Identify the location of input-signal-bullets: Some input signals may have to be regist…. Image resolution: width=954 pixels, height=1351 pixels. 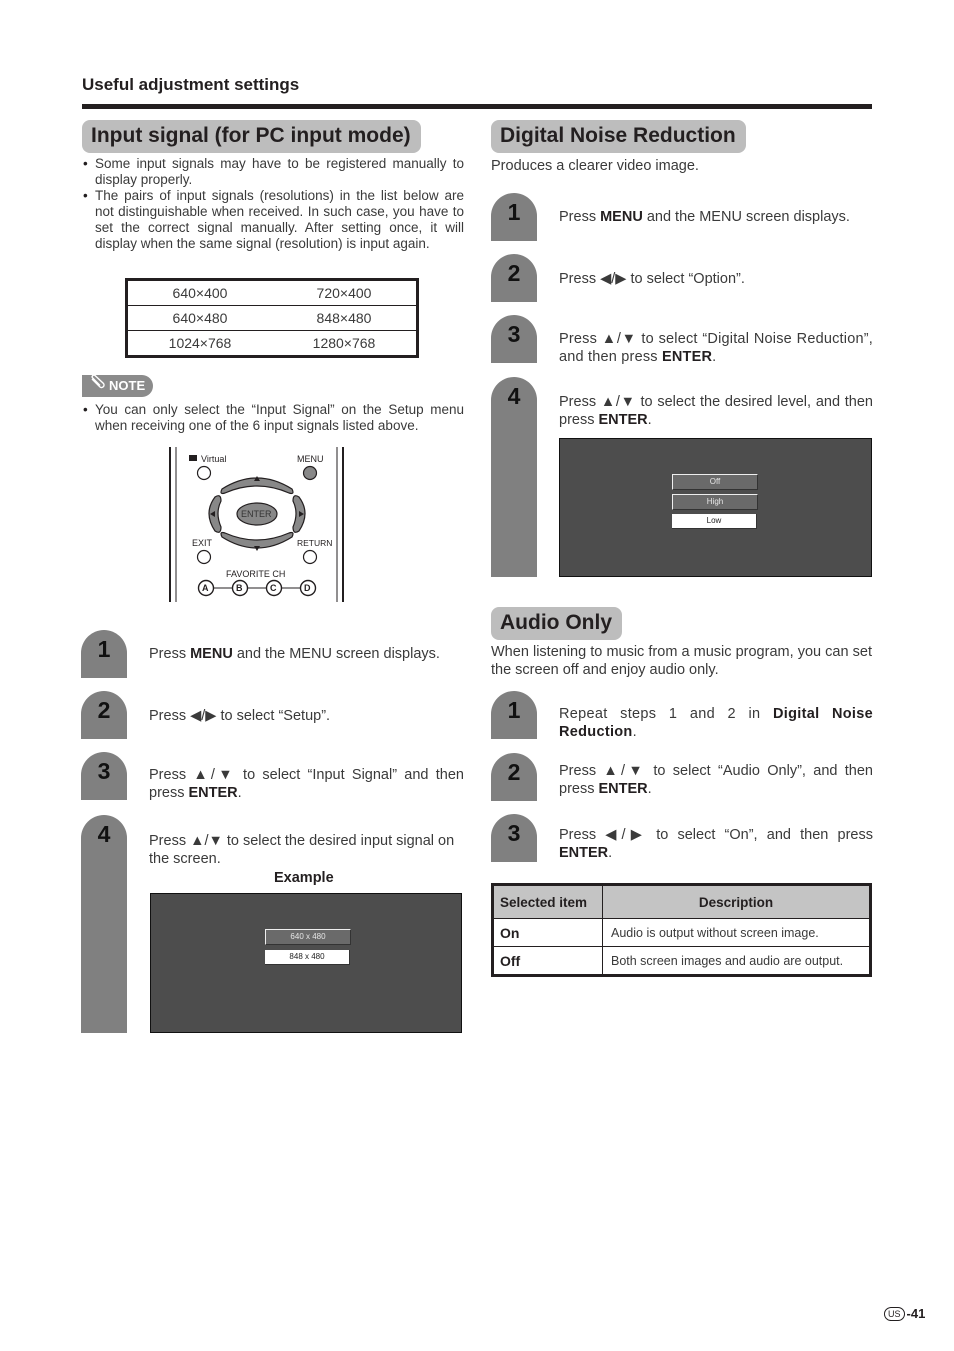
(273, 204).